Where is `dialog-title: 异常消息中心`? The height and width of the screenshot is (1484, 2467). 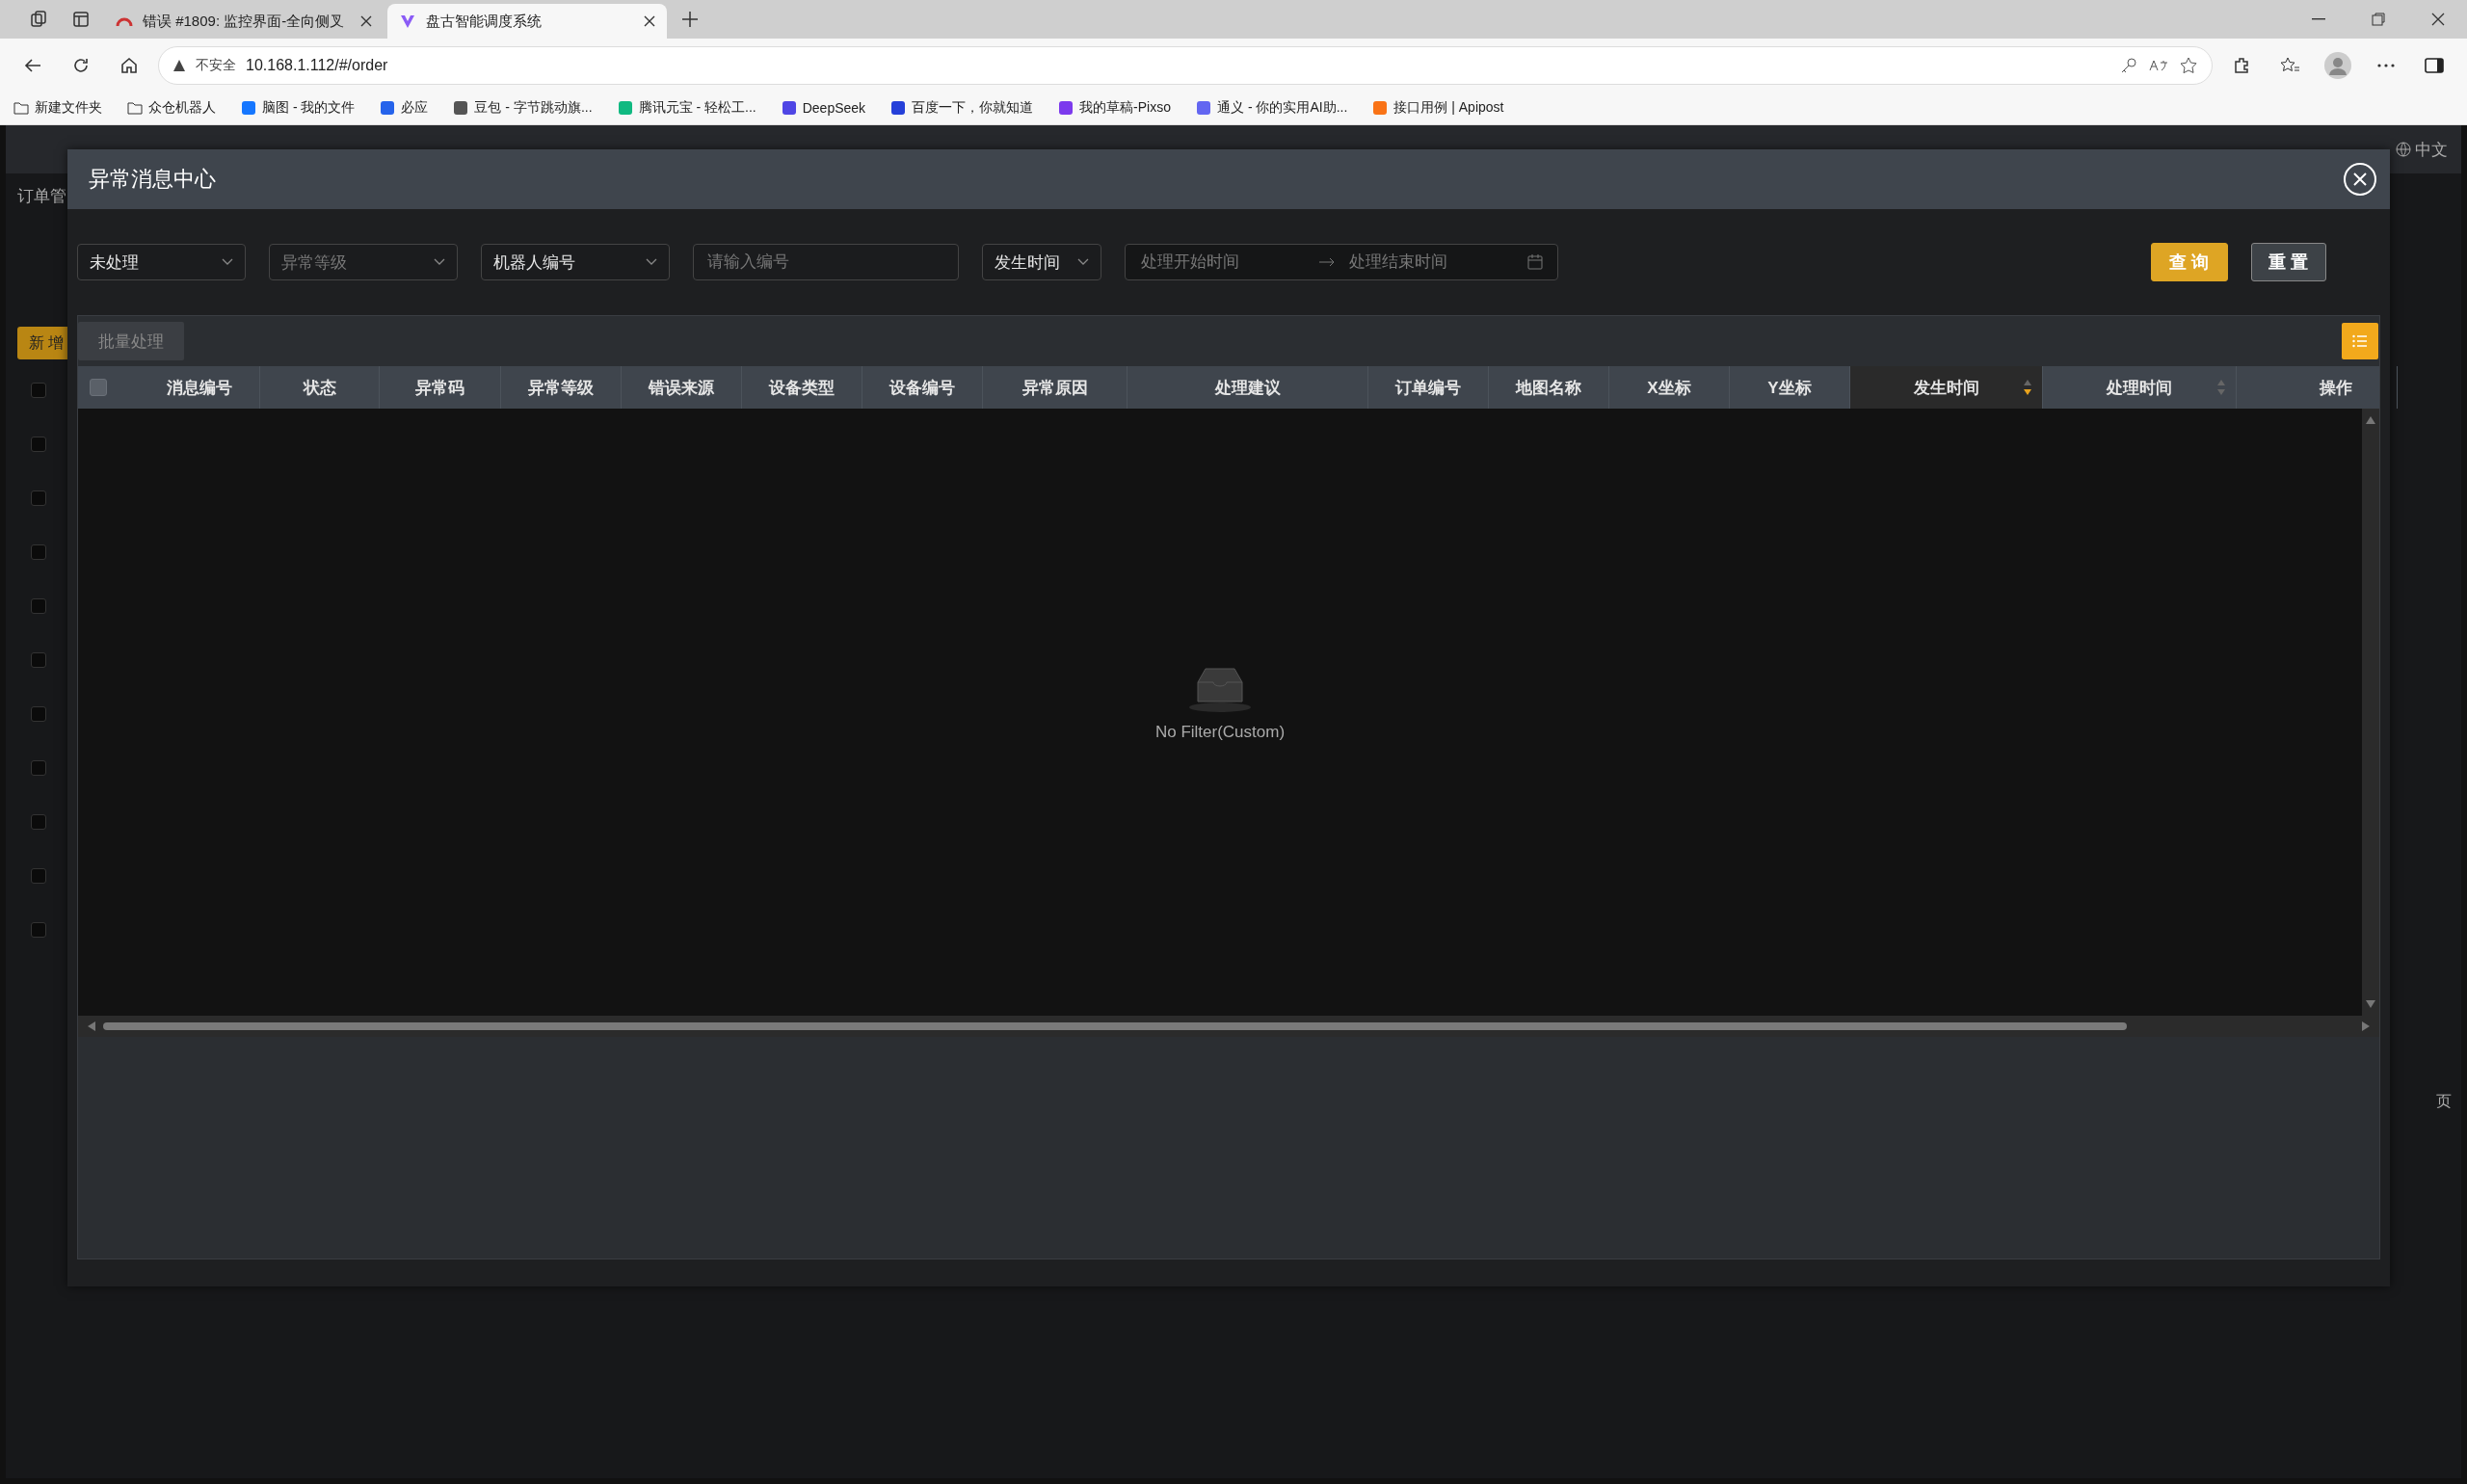
dialog-title: 异常消息中心 is located at coordinates (152, 179).